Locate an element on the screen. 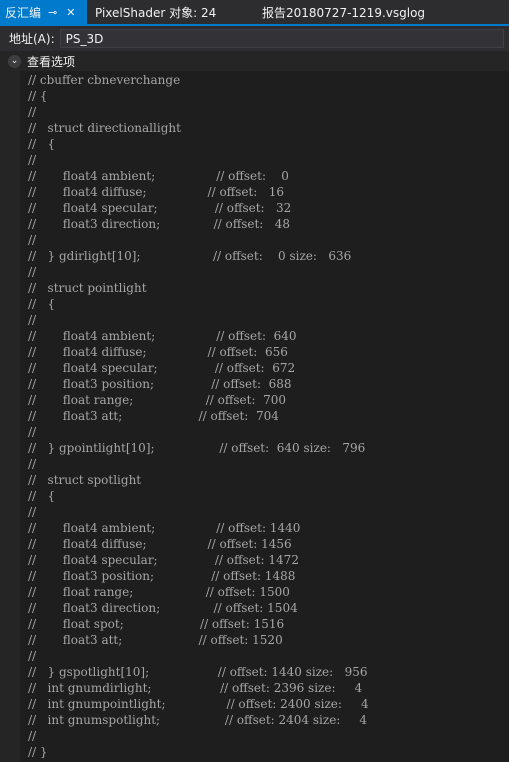  code-line: // float3 position; // offset: 1488 is located at coordinates (162, 576).